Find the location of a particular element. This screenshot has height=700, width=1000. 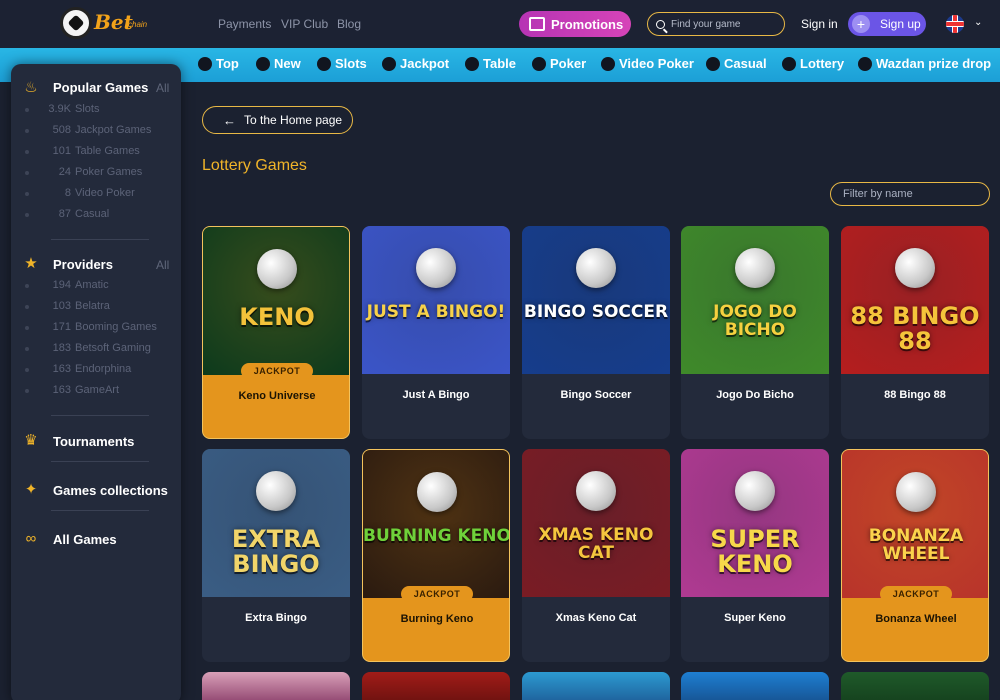

dice-icon is located at coordinates (472, 63).